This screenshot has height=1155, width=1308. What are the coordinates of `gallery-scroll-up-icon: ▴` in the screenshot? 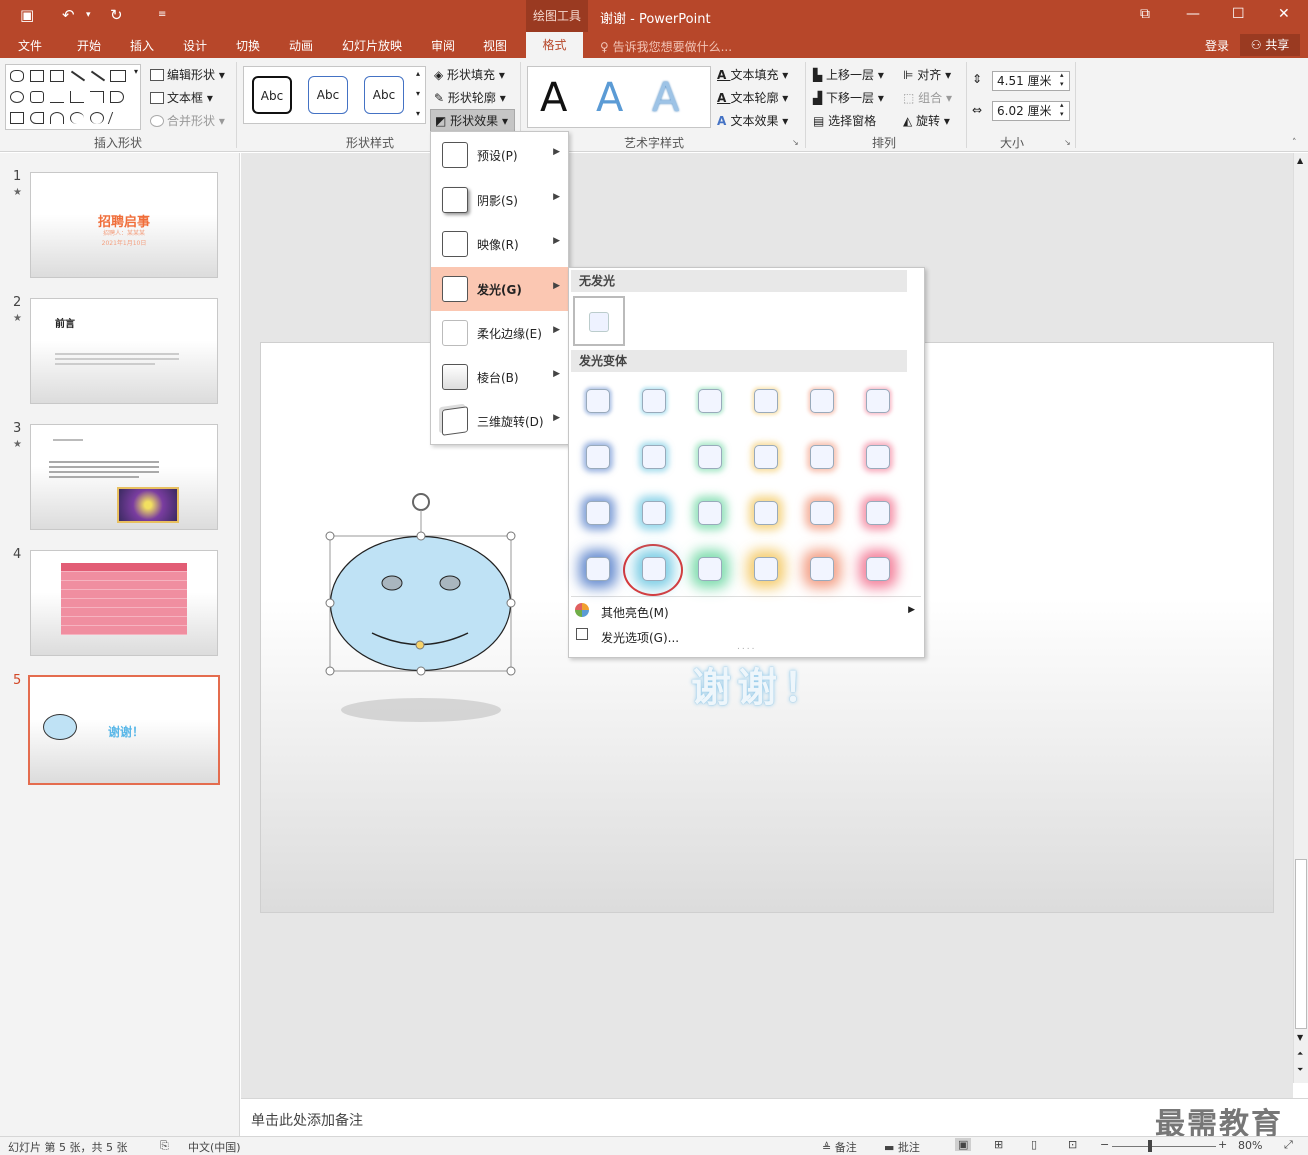 It's located at (418, 73).